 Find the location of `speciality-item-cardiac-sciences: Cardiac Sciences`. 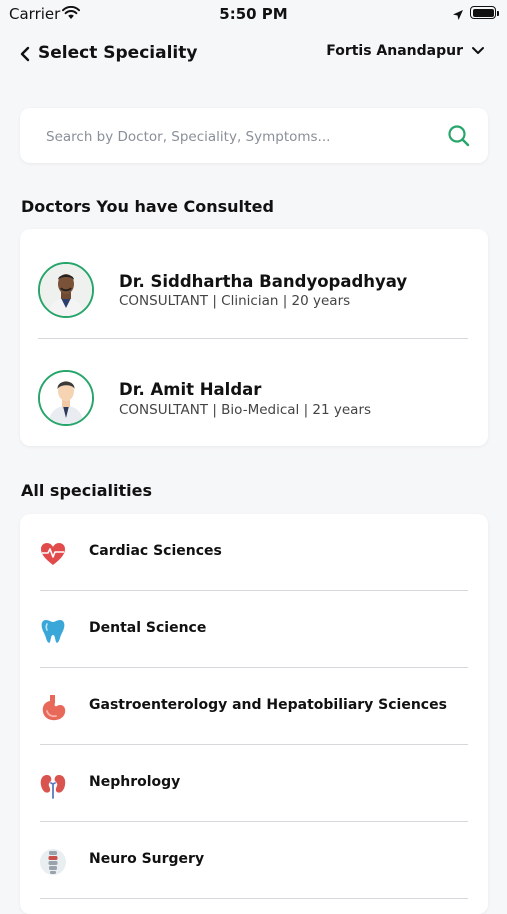

speciality-item-cardiac-sciences: Cardiac Sciences is located at coordinates (254, 552).